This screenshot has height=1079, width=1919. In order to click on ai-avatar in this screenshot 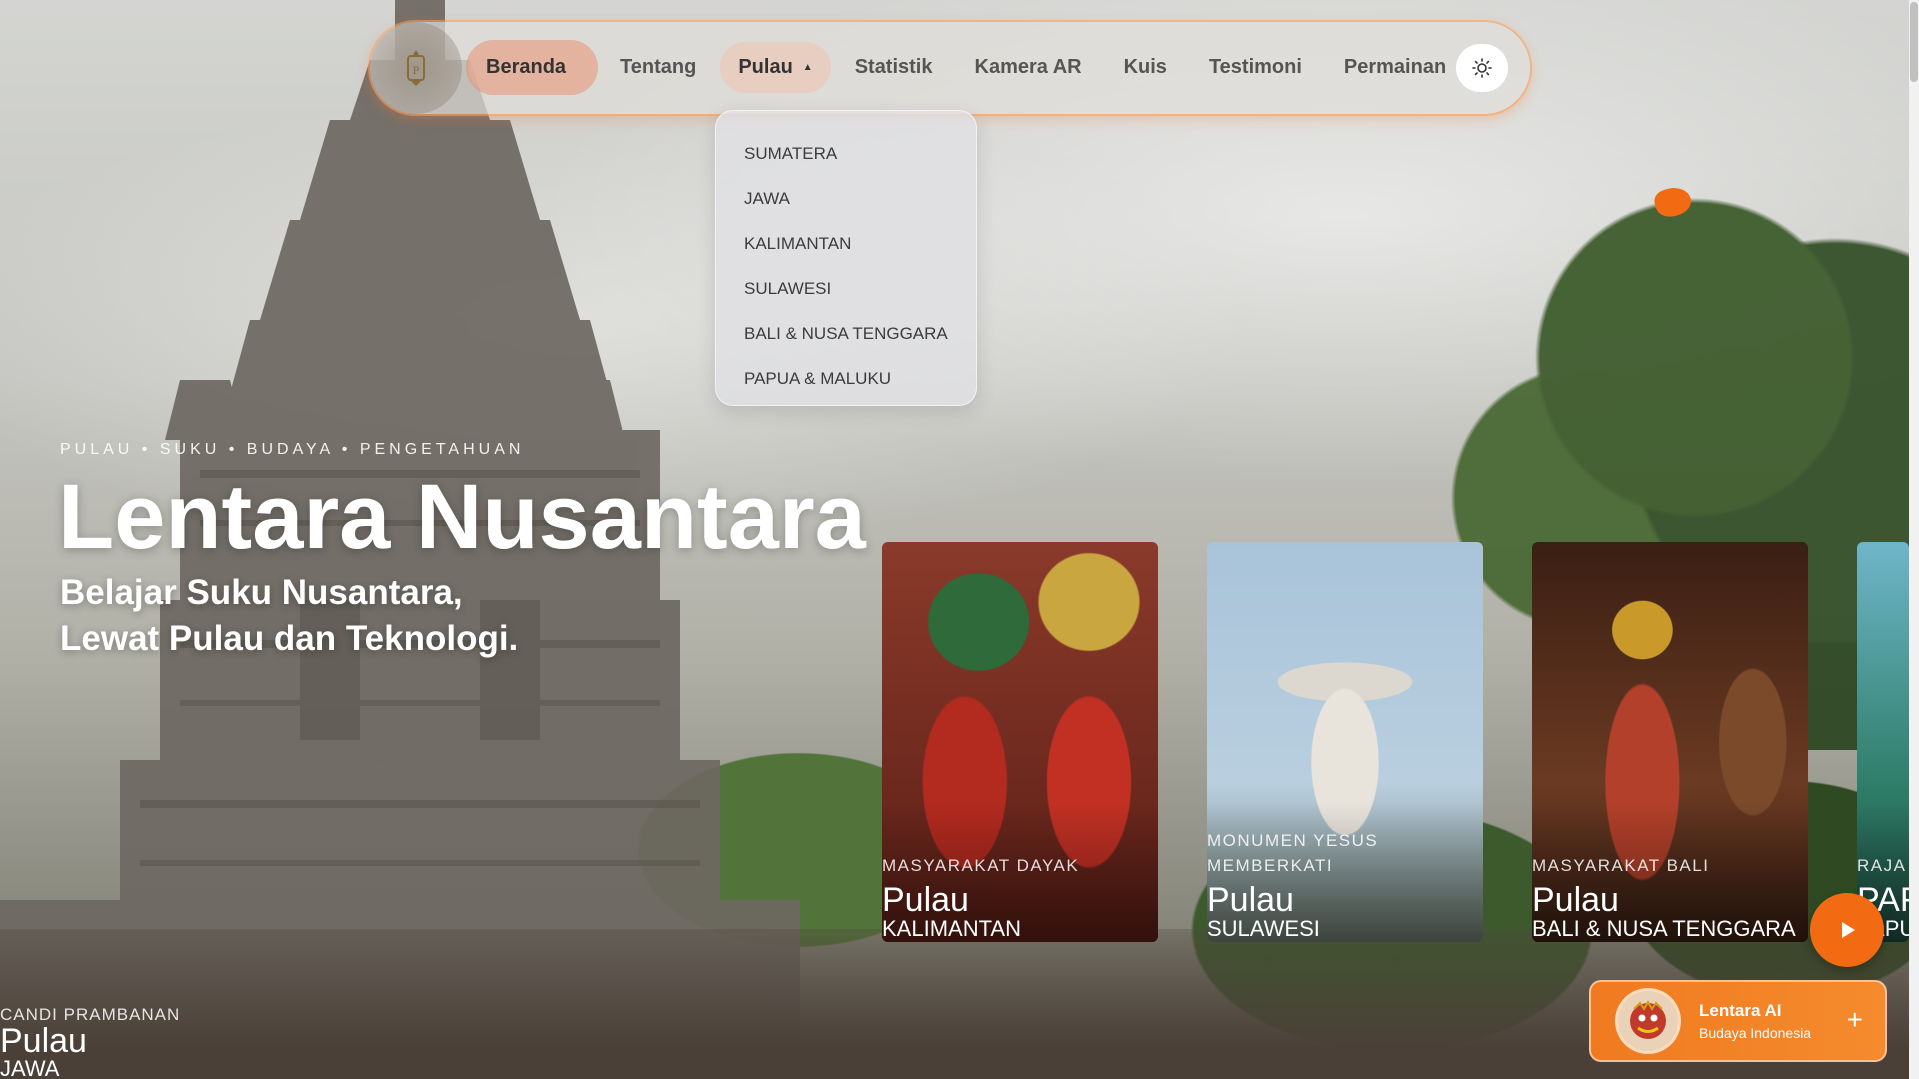, I will do `click(1648, 1021)`.